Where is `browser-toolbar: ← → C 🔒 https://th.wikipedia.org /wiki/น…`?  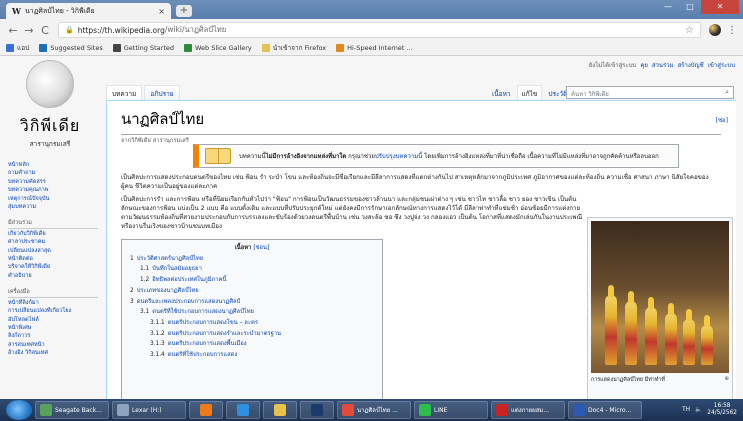 browser-toolbar: ← → C 🔒 https://th.wikipedia.org /wiki/น… is located at coordinates (371, 30).